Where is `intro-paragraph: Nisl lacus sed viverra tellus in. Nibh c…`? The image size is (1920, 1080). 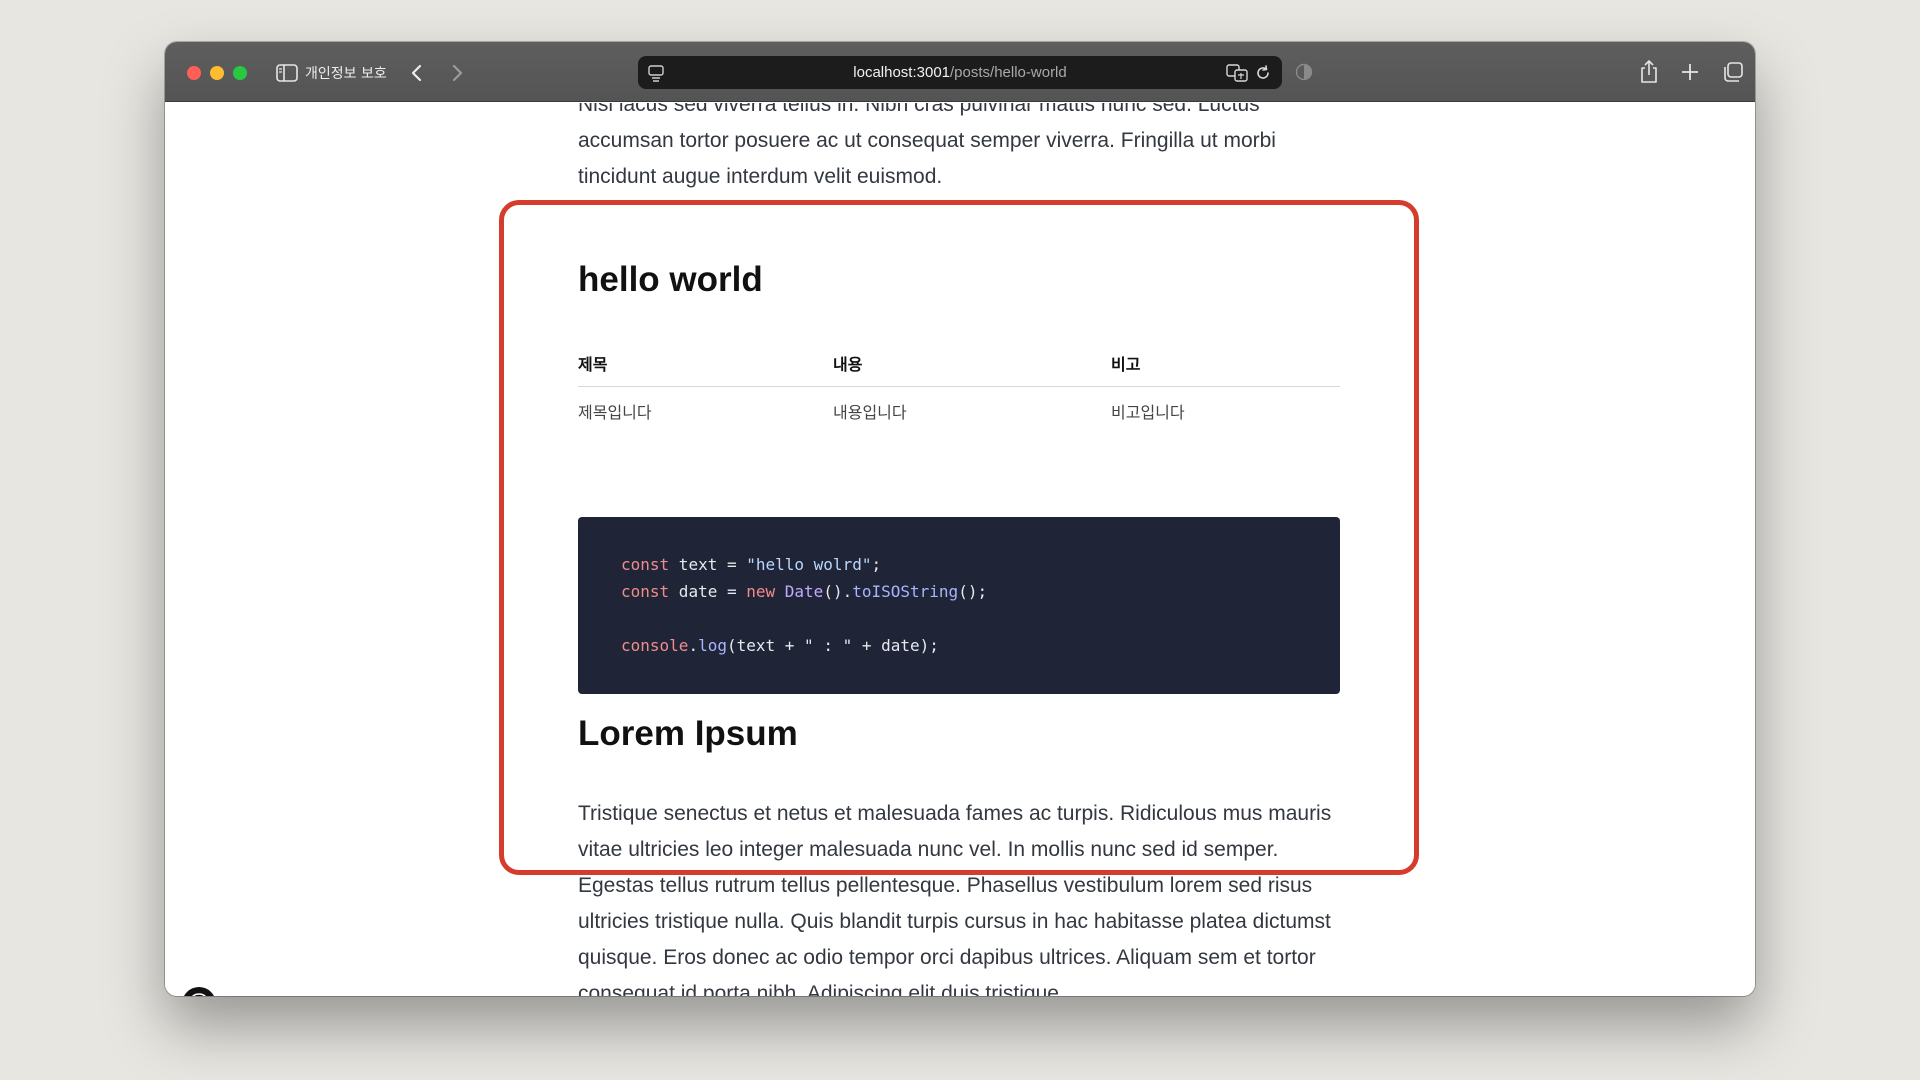
intro-paragraph: Nisl lacus sed viverra tellus in. Nibh c… is located at coordinates (927, 145).